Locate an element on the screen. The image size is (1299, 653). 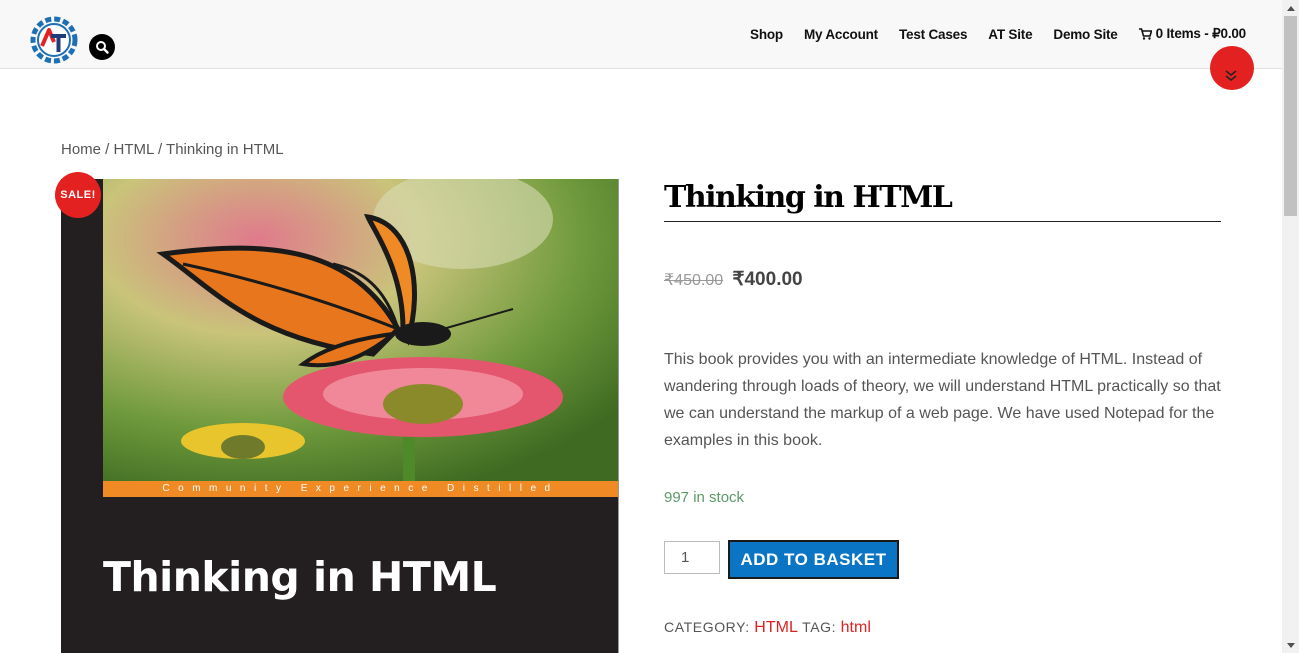
product-price: ₹450.00 ₹400.00 is located at coordinates (733, 279).